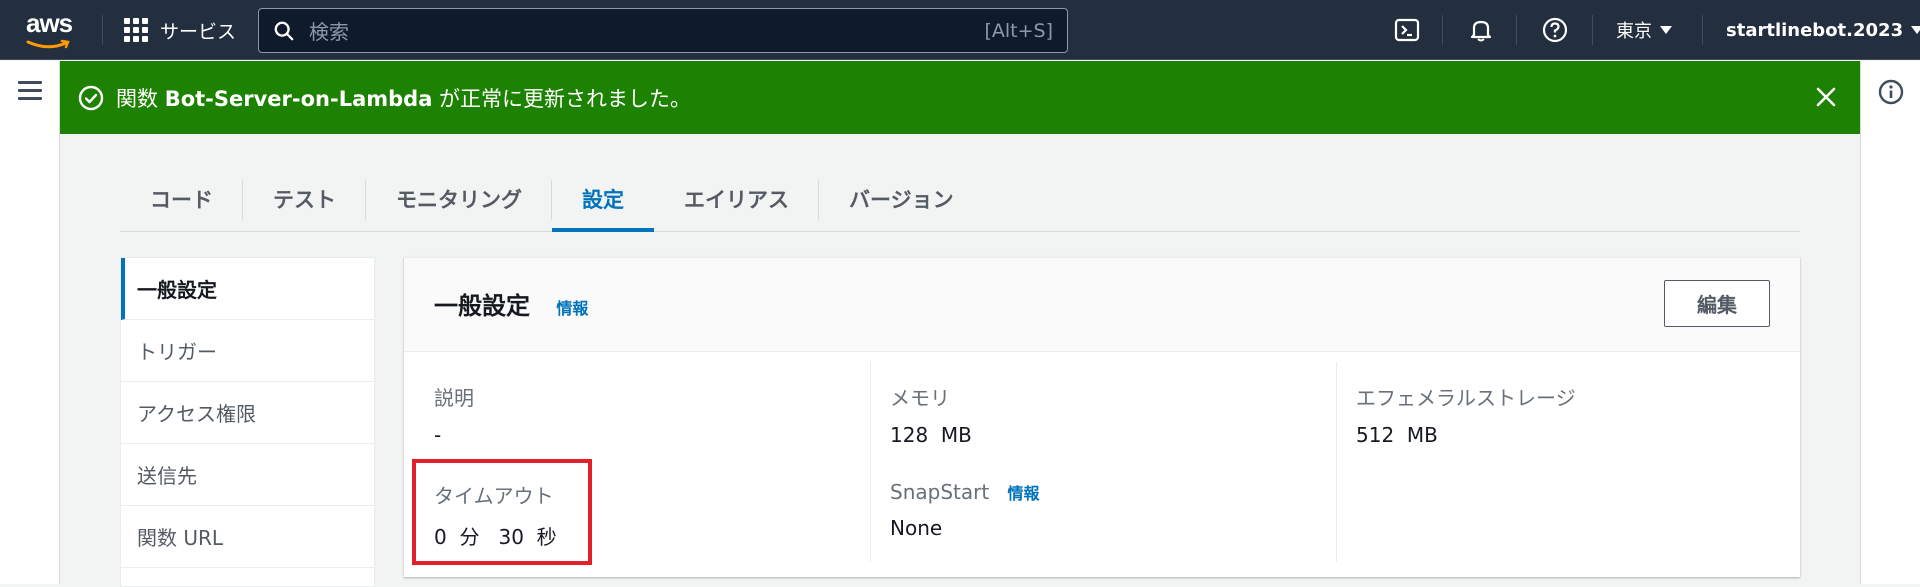  What do you see at coordinates (1634, 31) in the screenshot?
I see `region-label: 東京` at bounding box center [1634, 31].